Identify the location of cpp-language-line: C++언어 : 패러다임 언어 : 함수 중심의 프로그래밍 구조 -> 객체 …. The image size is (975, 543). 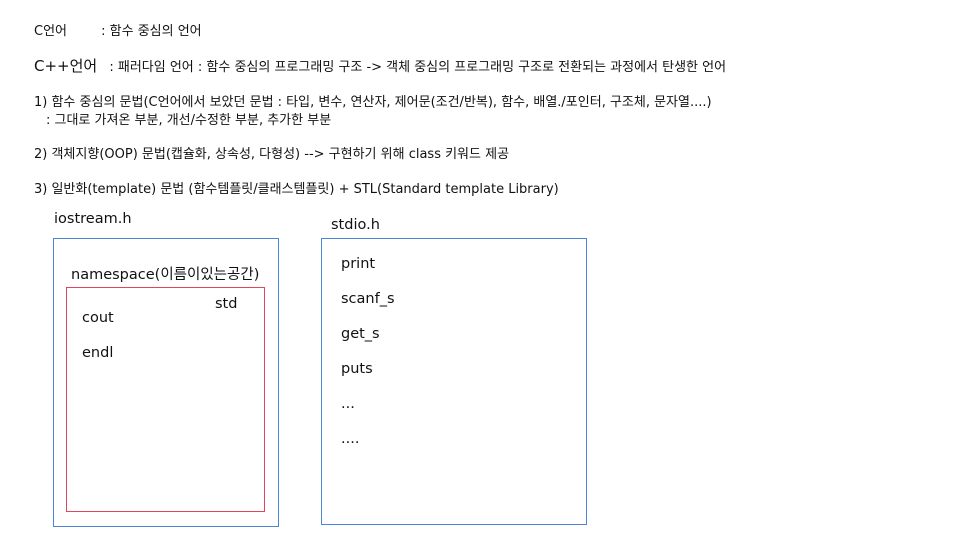
(380, 65).